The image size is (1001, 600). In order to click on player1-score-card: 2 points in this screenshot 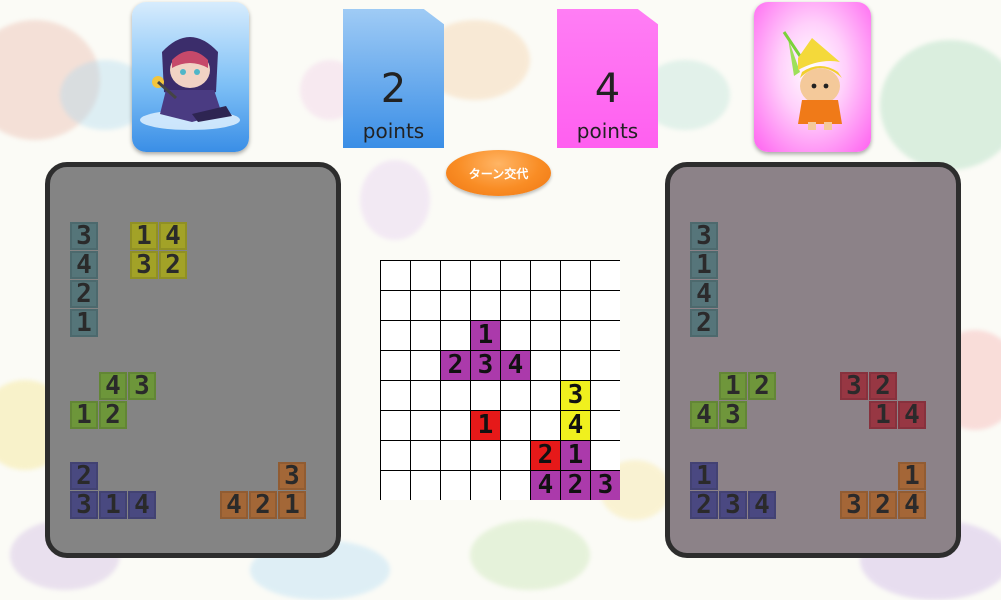, I will do `click(393, 78)`.